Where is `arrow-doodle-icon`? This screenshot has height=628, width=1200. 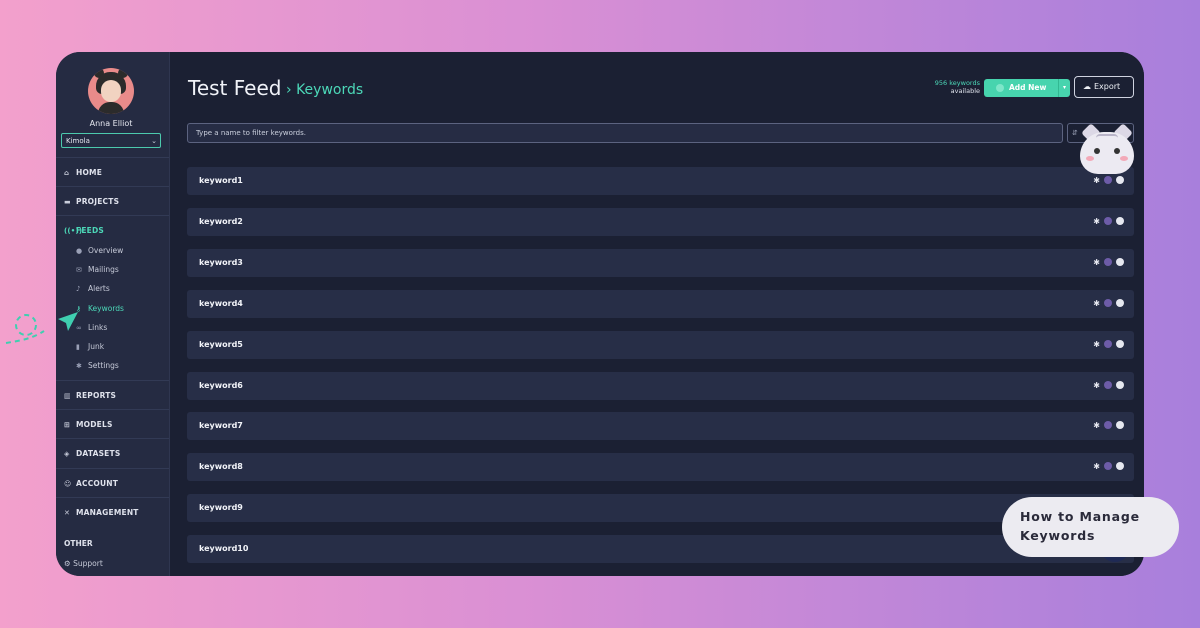
arrow-doodle-icon is located at coordinates (41, 328).